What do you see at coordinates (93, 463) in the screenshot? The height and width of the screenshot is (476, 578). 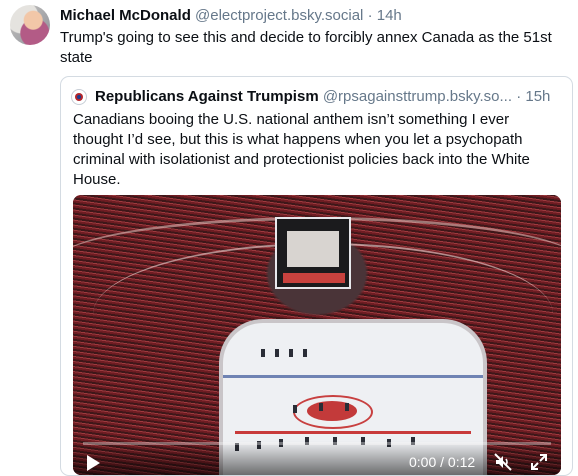 I see `play-icon` at bounding box center [93, 463].